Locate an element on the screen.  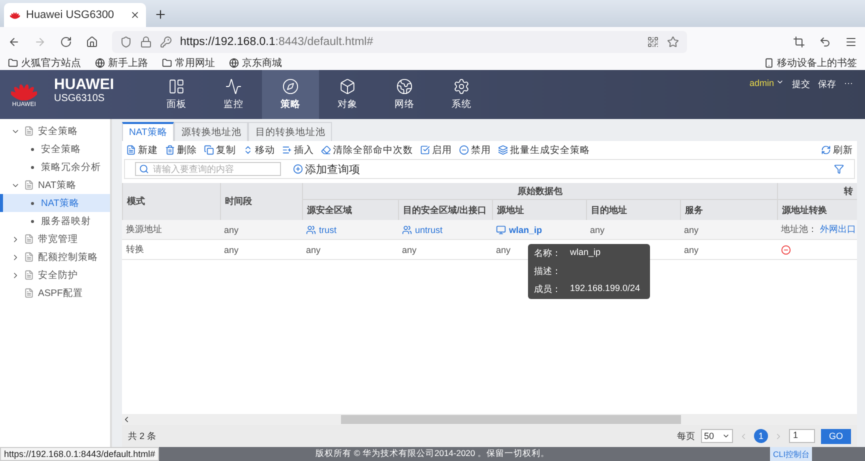
home-icon is located at coordinates (92, 42).